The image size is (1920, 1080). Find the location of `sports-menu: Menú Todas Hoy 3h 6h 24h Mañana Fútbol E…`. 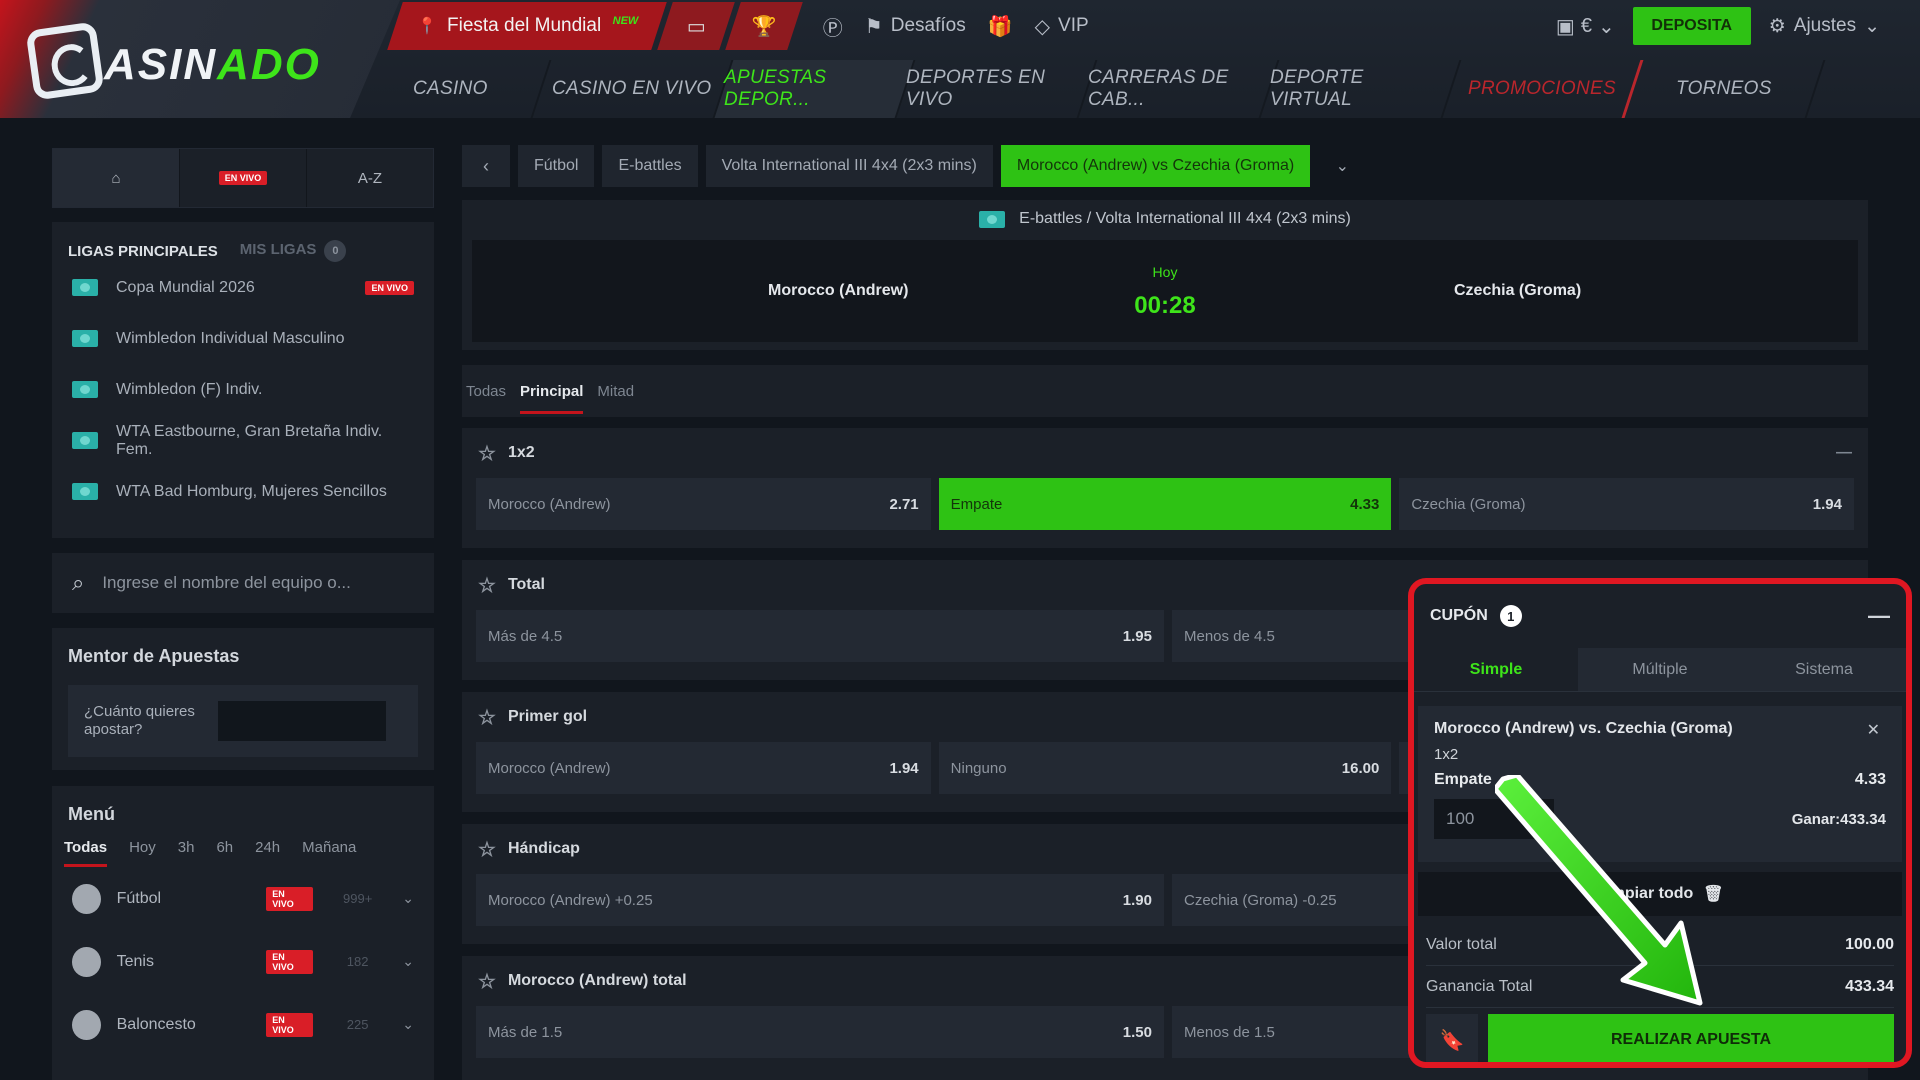

sports-menu: Menú Todas Hoy 3h 6h 24h Mañana Fútbol E… is located at coordinates (243, 933).